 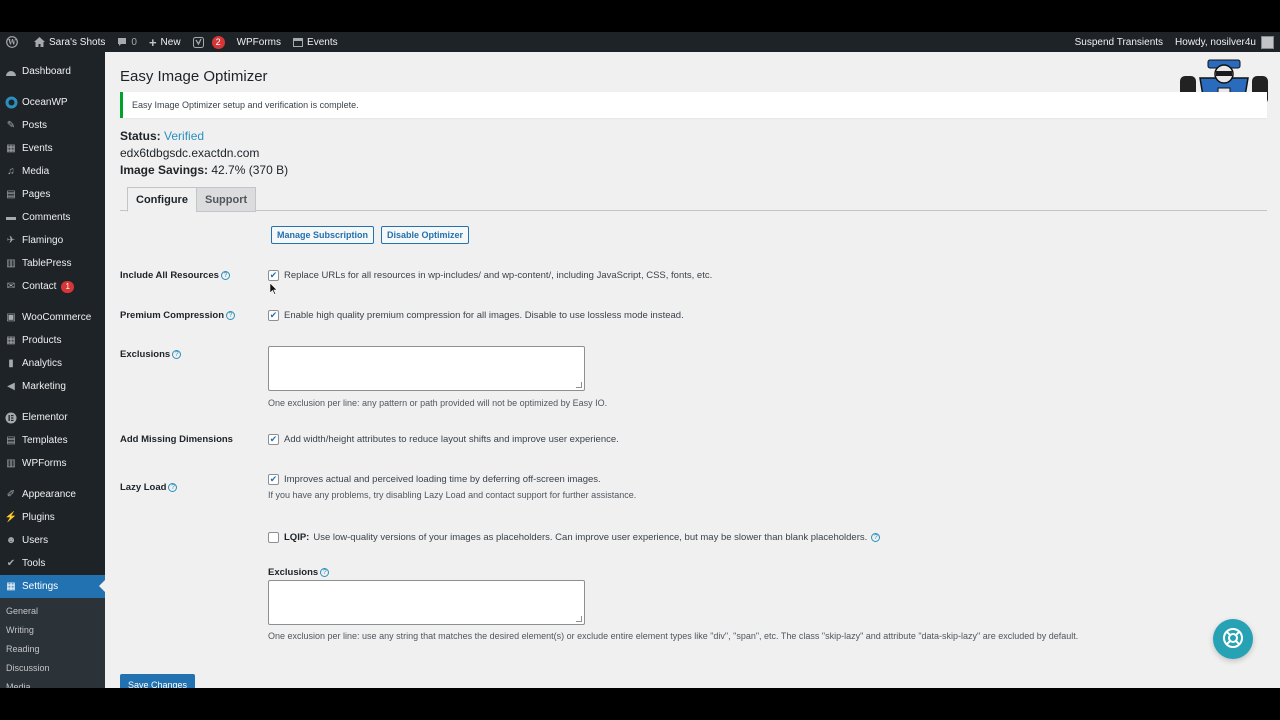 I want to click on sidebar-item-tablepress: ▥ TablePress, so click(x=52, y=263).